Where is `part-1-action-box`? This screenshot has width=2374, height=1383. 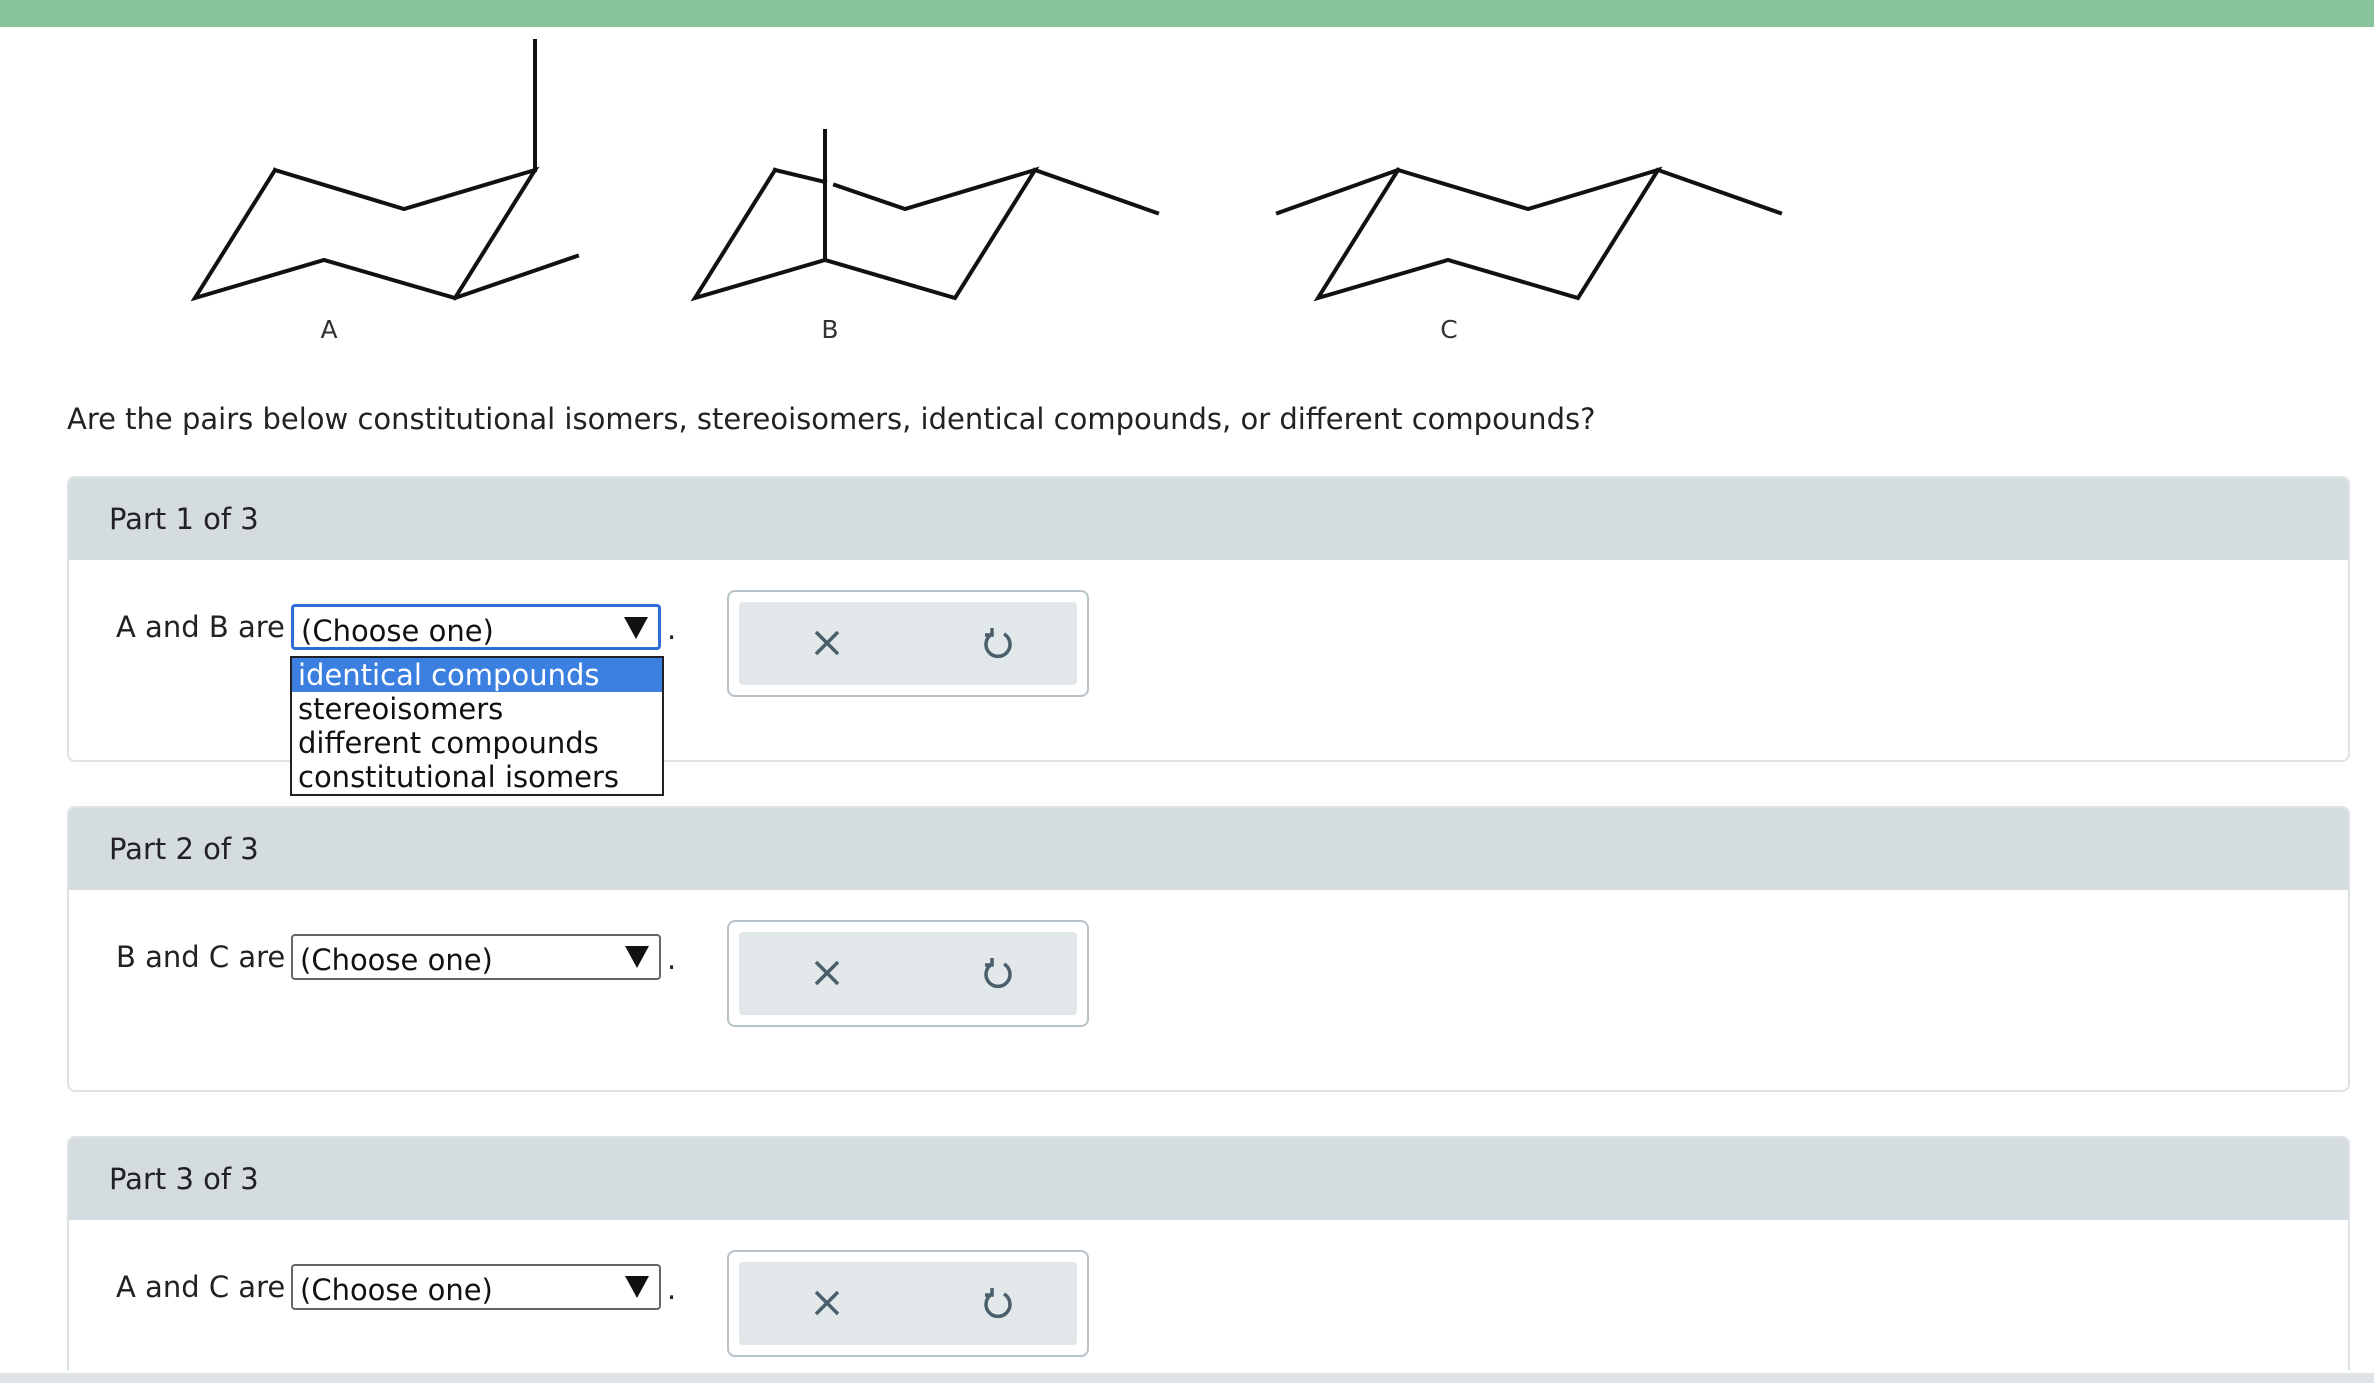 part-1-action-box is located at coordinates (908, 643).